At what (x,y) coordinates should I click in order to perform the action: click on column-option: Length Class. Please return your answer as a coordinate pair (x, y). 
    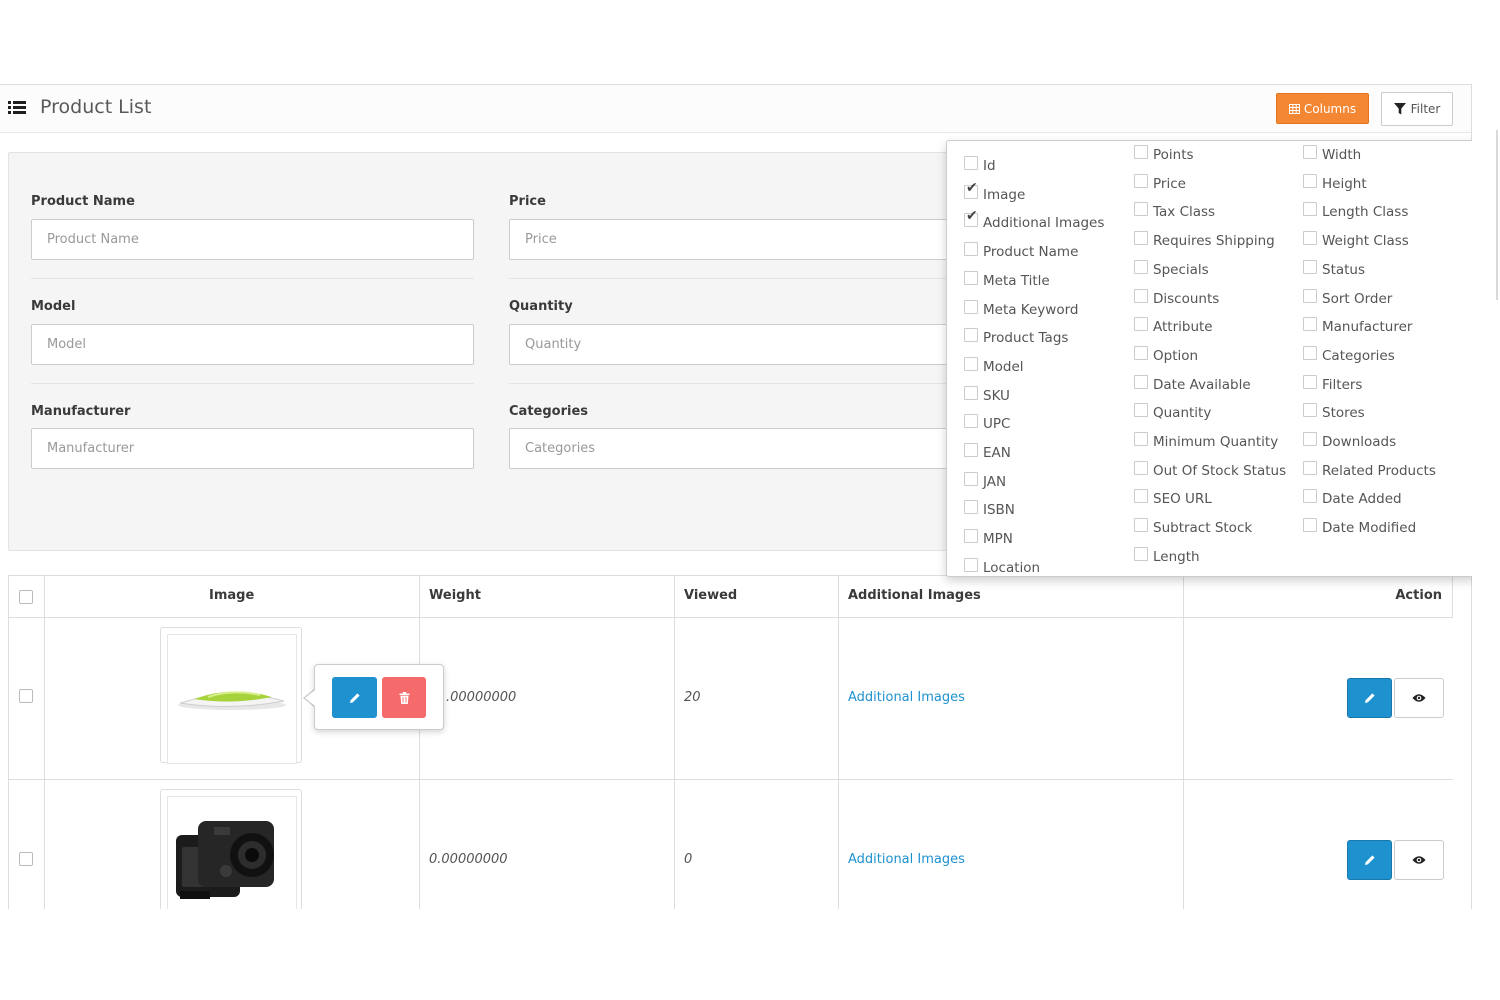
    Looking at the image, I should click on (1355, 210).